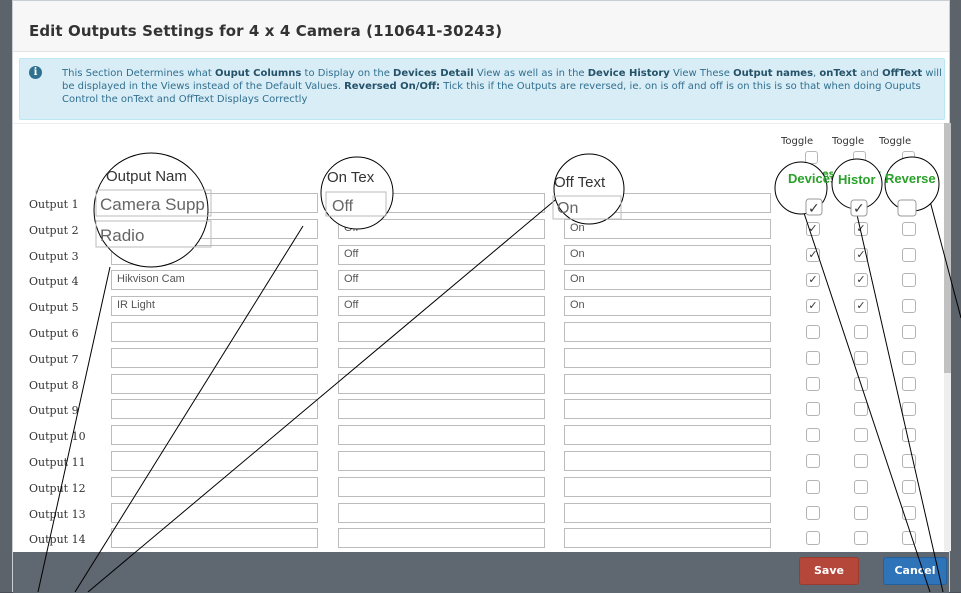 The width and height of the screenshot is (961, 593). I want to click on output-row: Output 14, so click(481, 539).